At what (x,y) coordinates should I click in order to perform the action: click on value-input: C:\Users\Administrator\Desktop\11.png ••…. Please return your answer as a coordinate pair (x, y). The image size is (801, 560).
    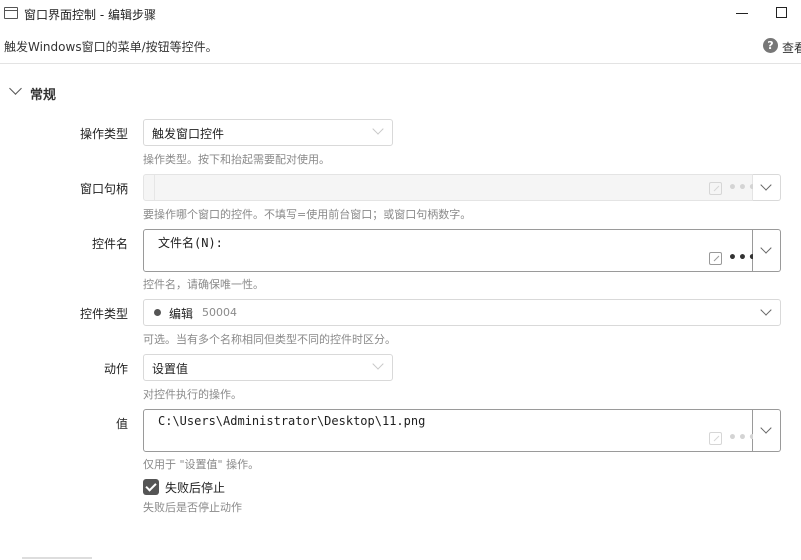
    Looking at the image, I should click on (450, 430).